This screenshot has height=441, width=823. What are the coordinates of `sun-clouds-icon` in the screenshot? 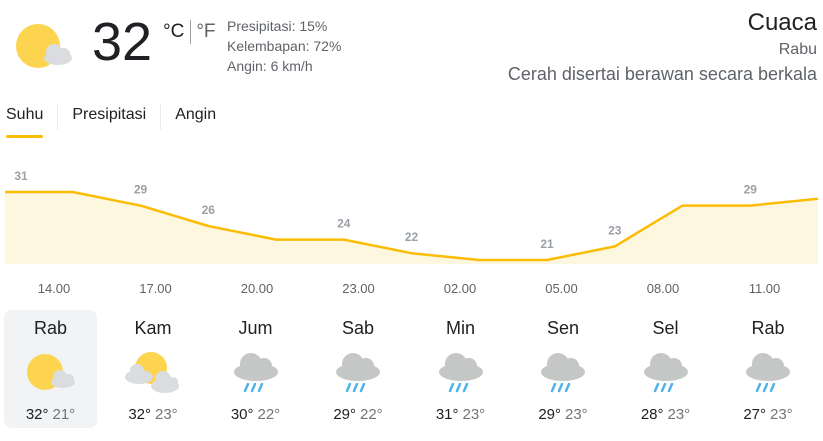 It's located at (152, 372).